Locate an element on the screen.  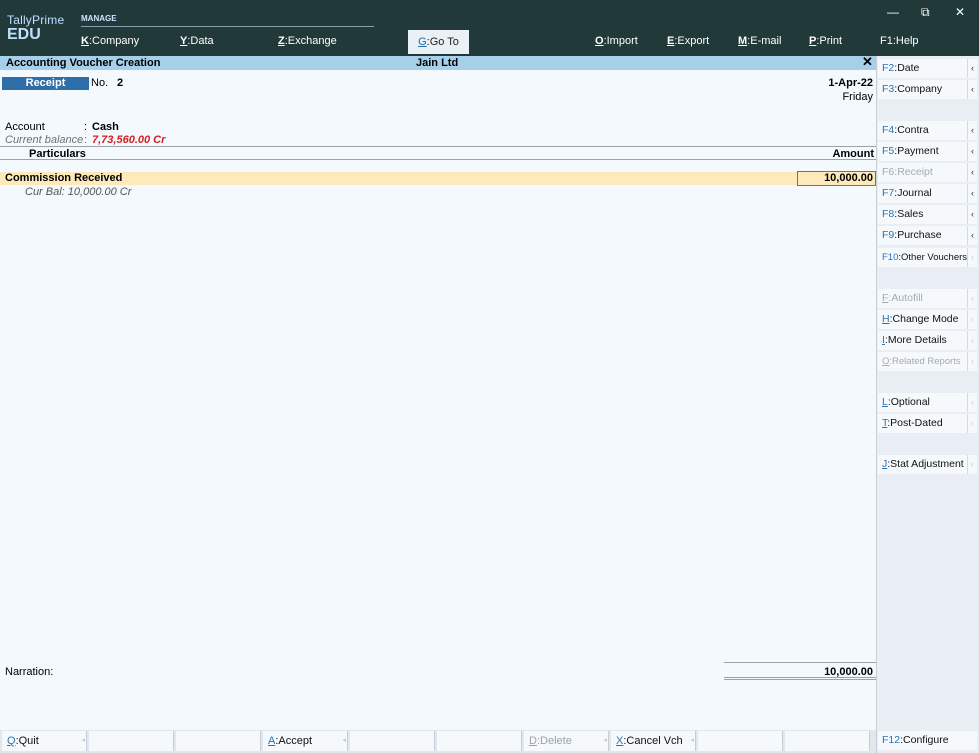
stat-adjustment-button: J:Stat Adjustment ‹ is located at coordinates (927, 464).